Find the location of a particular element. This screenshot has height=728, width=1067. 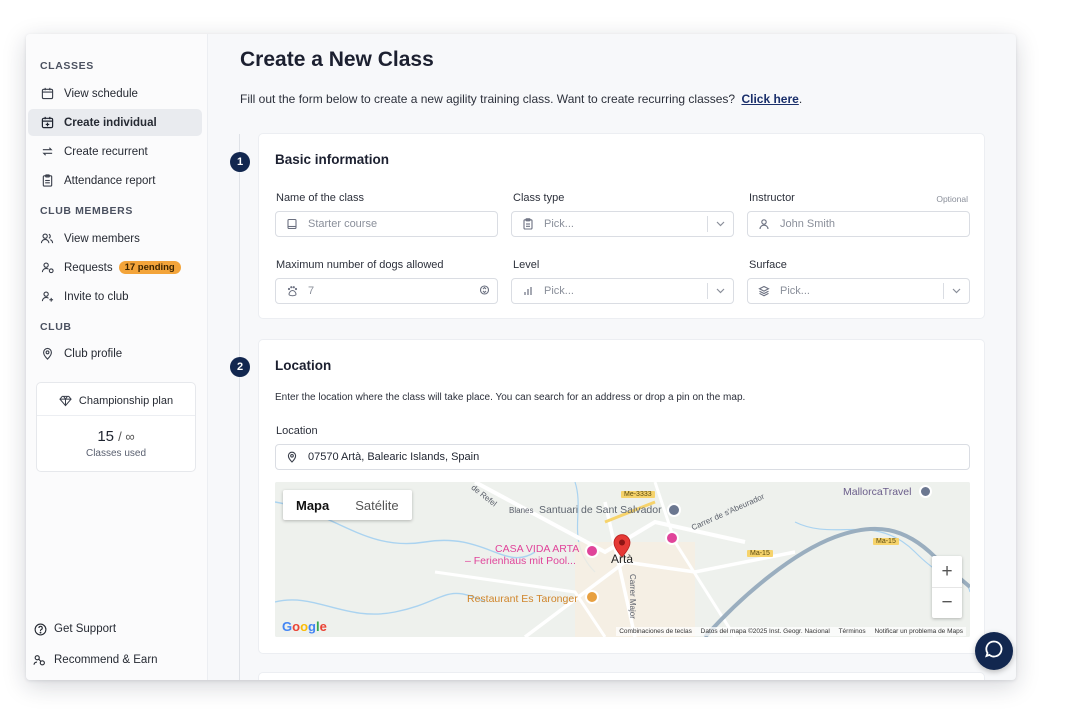

sidebar-item-label: View members is located at coordinates (102, 238).